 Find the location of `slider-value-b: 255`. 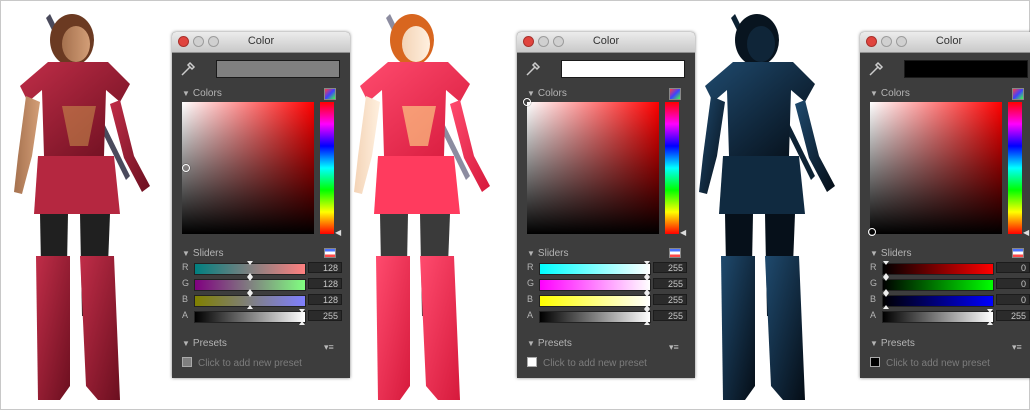

slider-value-b: 255 is located at coordinates (670, 299).